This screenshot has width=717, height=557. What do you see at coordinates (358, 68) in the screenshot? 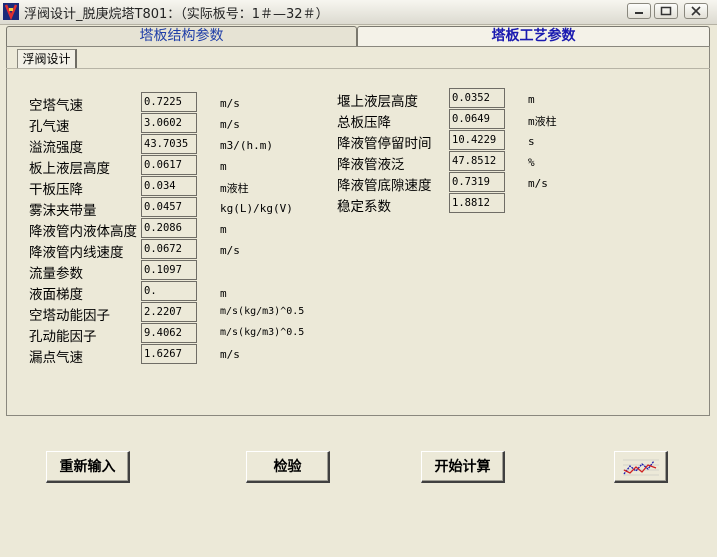
I see `subtab-divider` at bounding box center [358, 68].